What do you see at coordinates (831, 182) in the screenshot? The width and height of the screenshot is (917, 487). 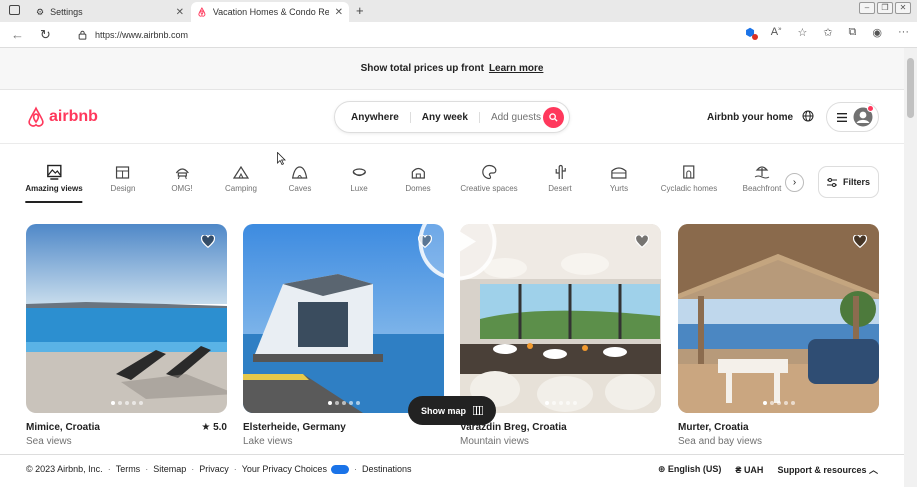 I see `filters-icon` at bounding box center [831, 182].